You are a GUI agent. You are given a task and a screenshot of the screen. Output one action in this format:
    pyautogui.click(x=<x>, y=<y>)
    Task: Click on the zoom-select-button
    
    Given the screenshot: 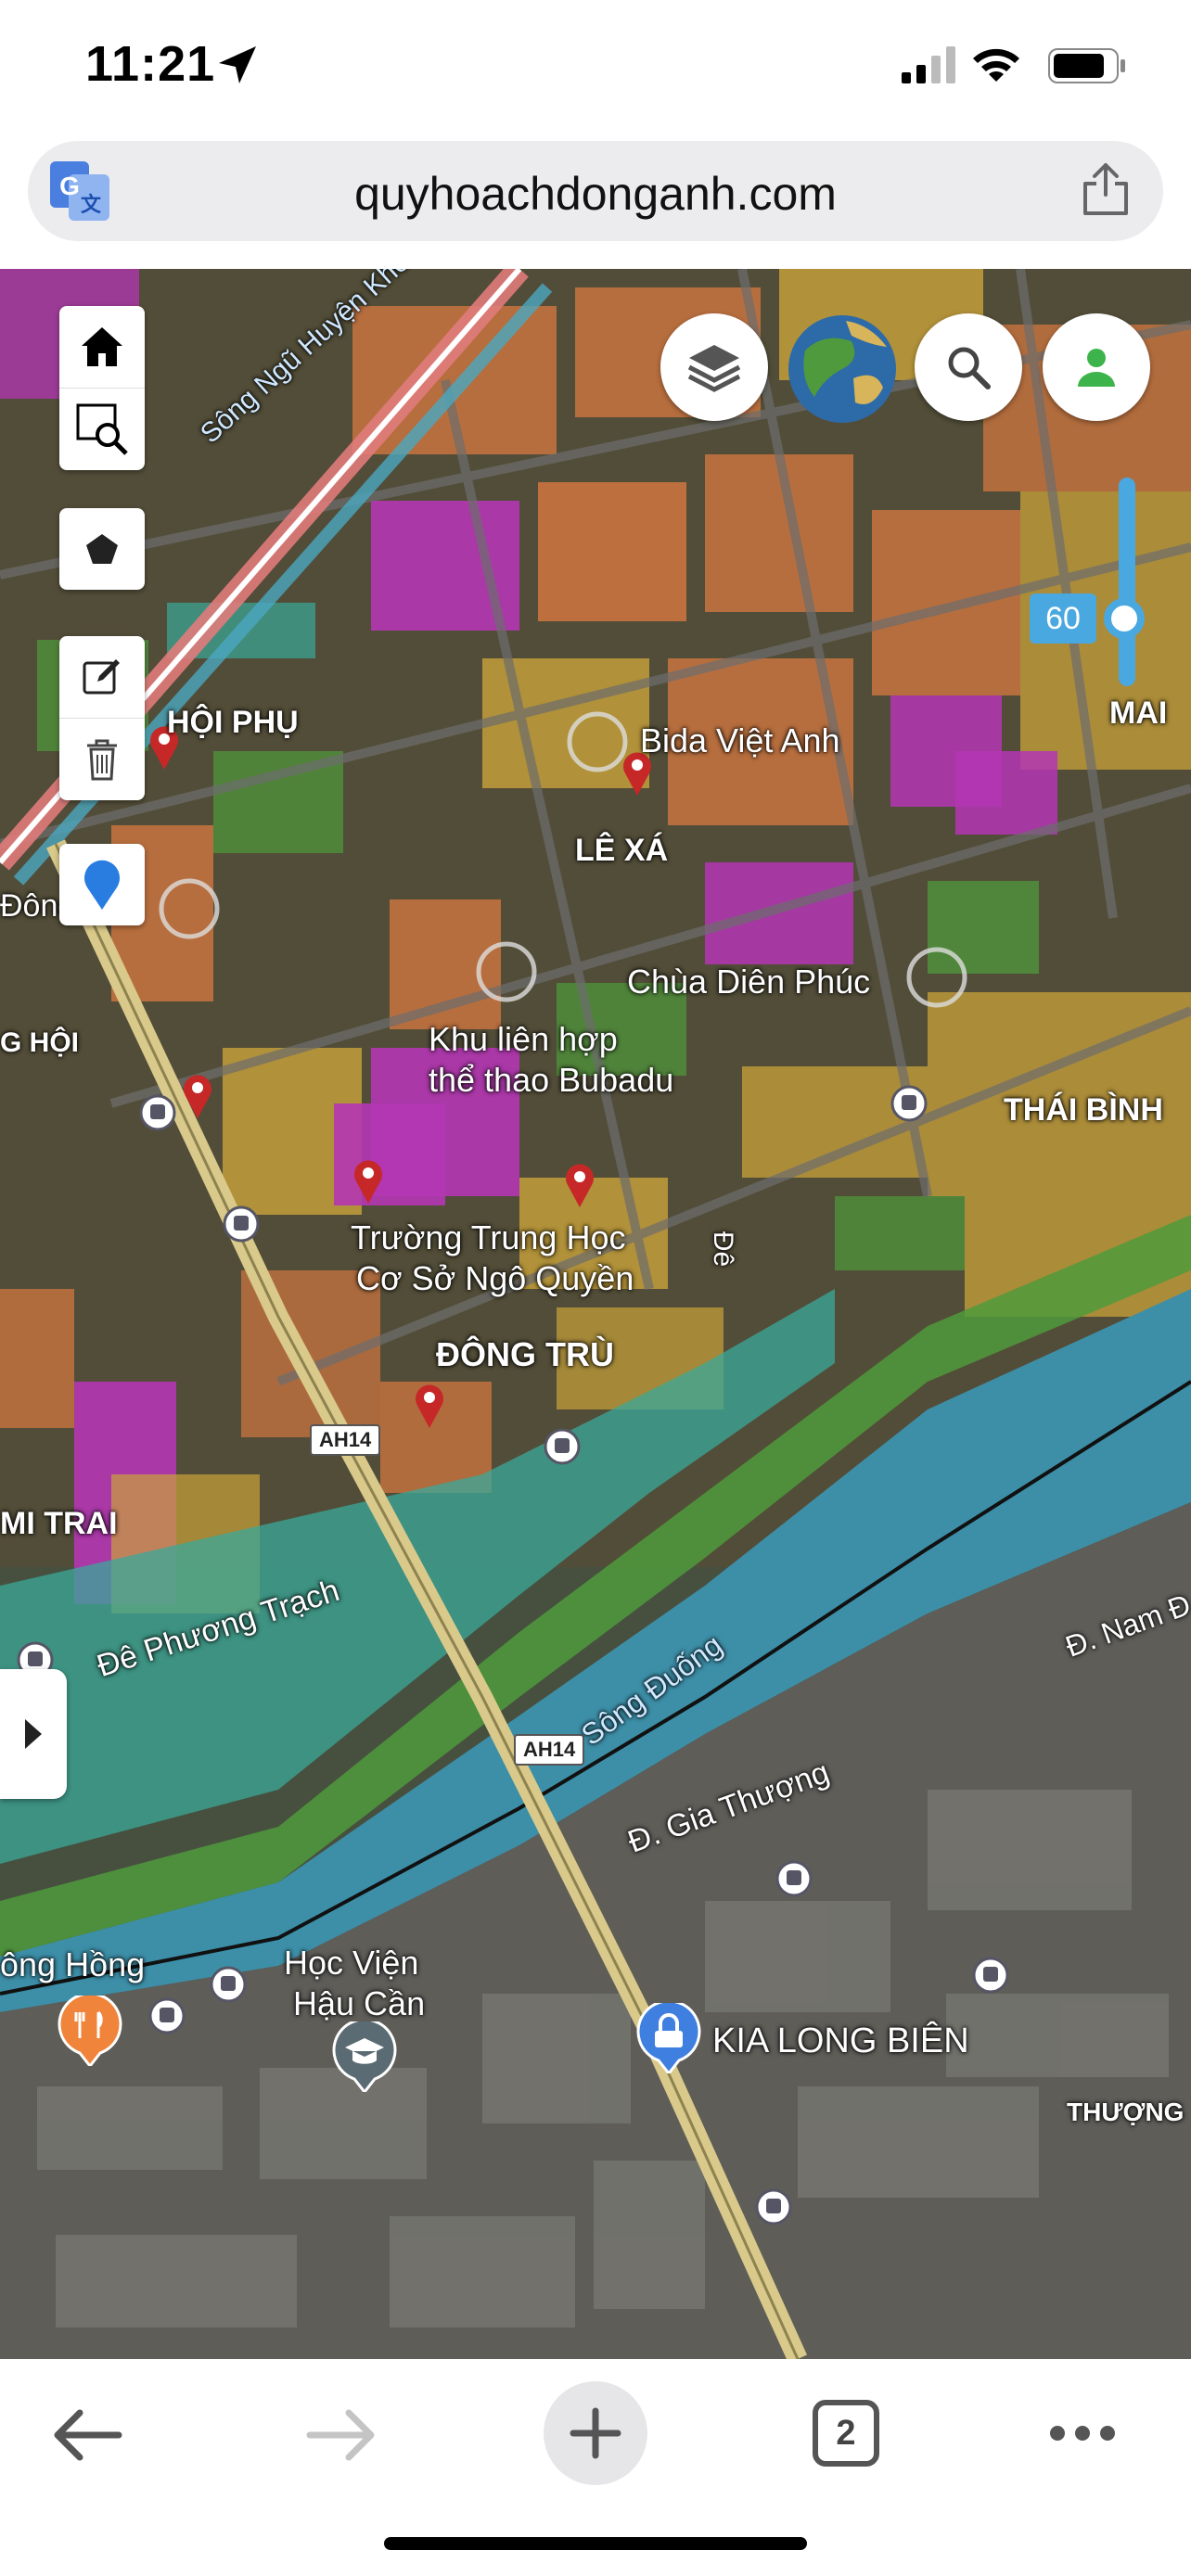 What is the action you would take?
    pyautogui.click(x=102, y=430)
    